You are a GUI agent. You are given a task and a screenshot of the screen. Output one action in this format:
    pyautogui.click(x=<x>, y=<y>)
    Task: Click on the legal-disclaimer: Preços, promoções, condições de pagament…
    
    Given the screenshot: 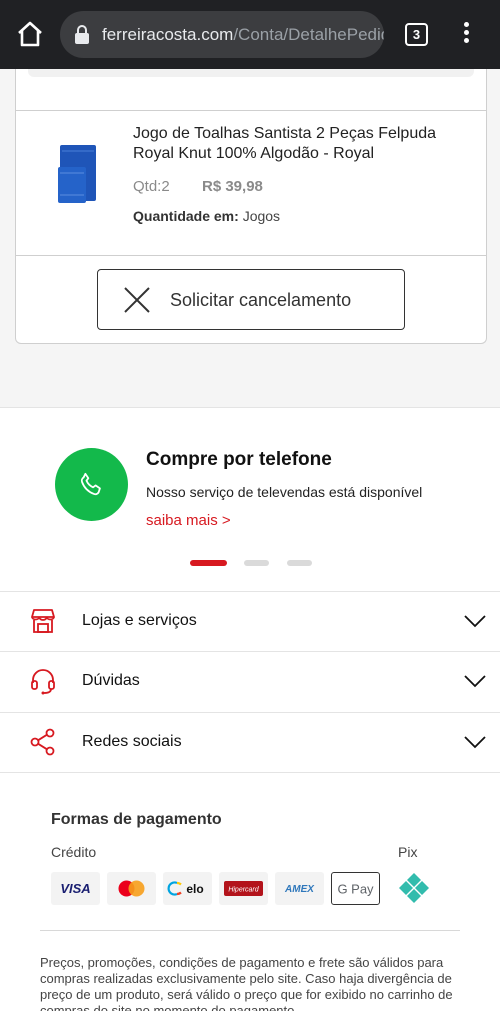 What is the action you would take?
    pyautogui.click(x=246, y=983)
    